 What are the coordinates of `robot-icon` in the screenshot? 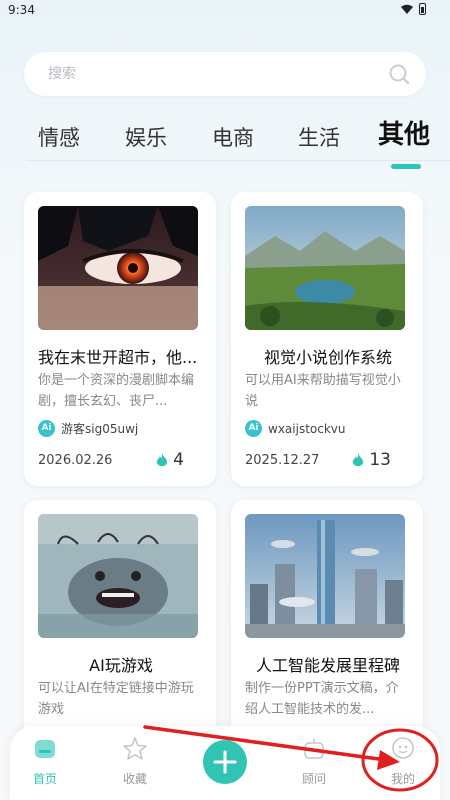 It's located at (314, 749).